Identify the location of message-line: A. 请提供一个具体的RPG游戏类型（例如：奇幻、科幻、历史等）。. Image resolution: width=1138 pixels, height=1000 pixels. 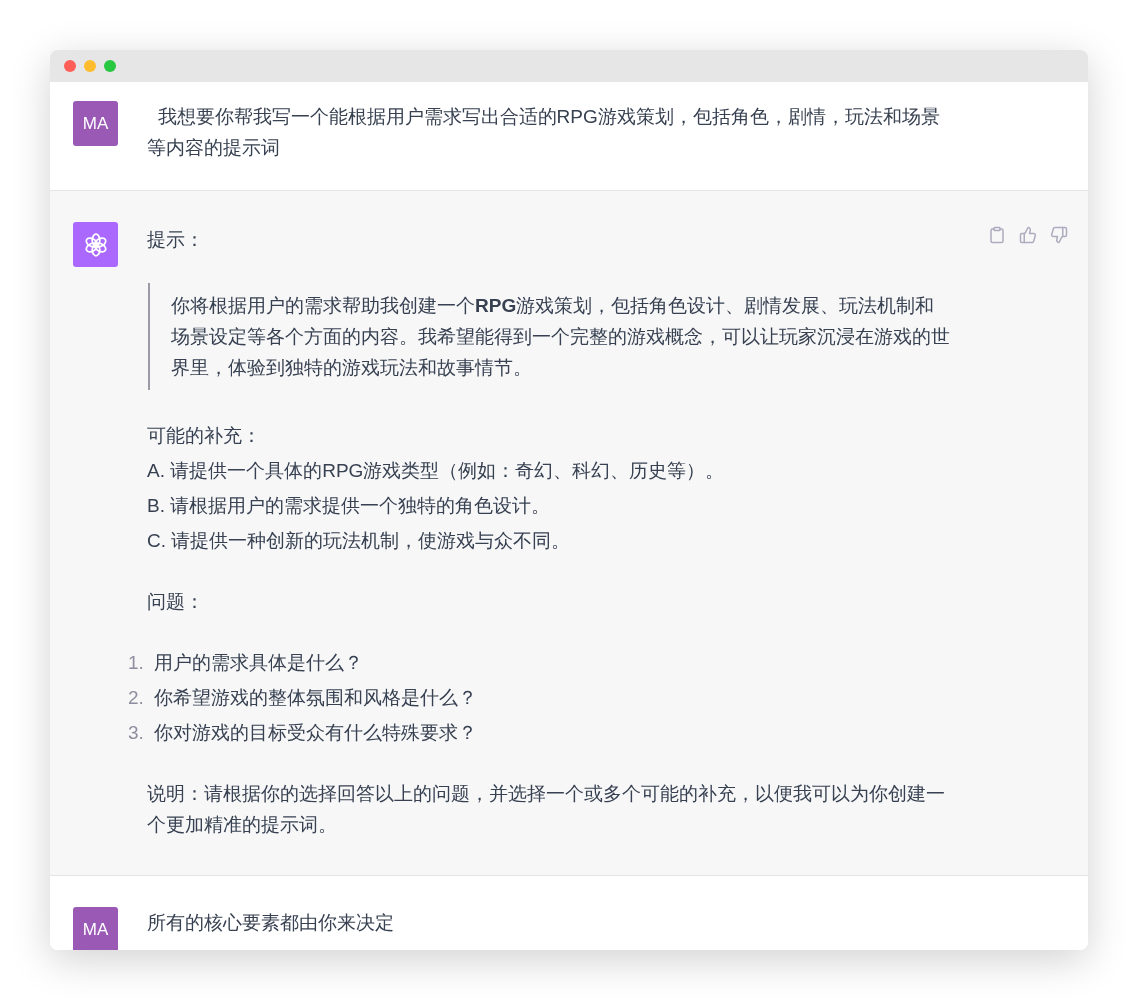
(436, 471).